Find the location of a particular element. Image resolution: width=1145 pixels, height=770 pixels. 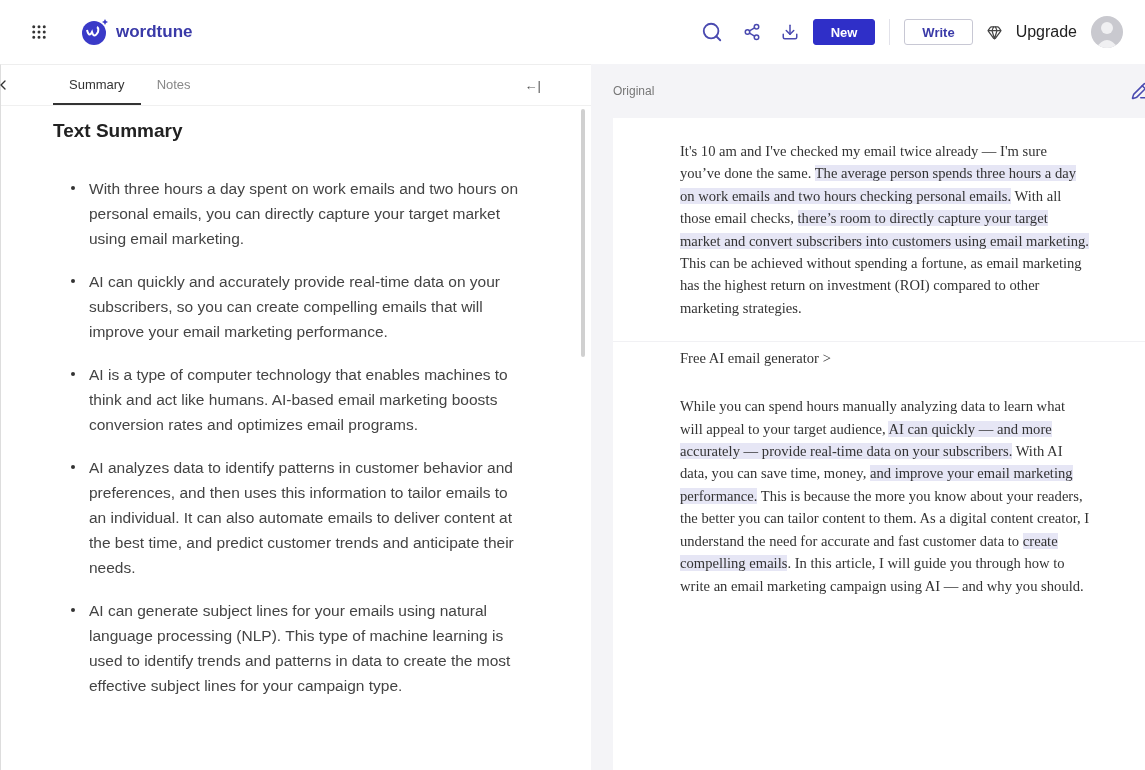

logo-text: wordtune is located at coordinates (154, 32).